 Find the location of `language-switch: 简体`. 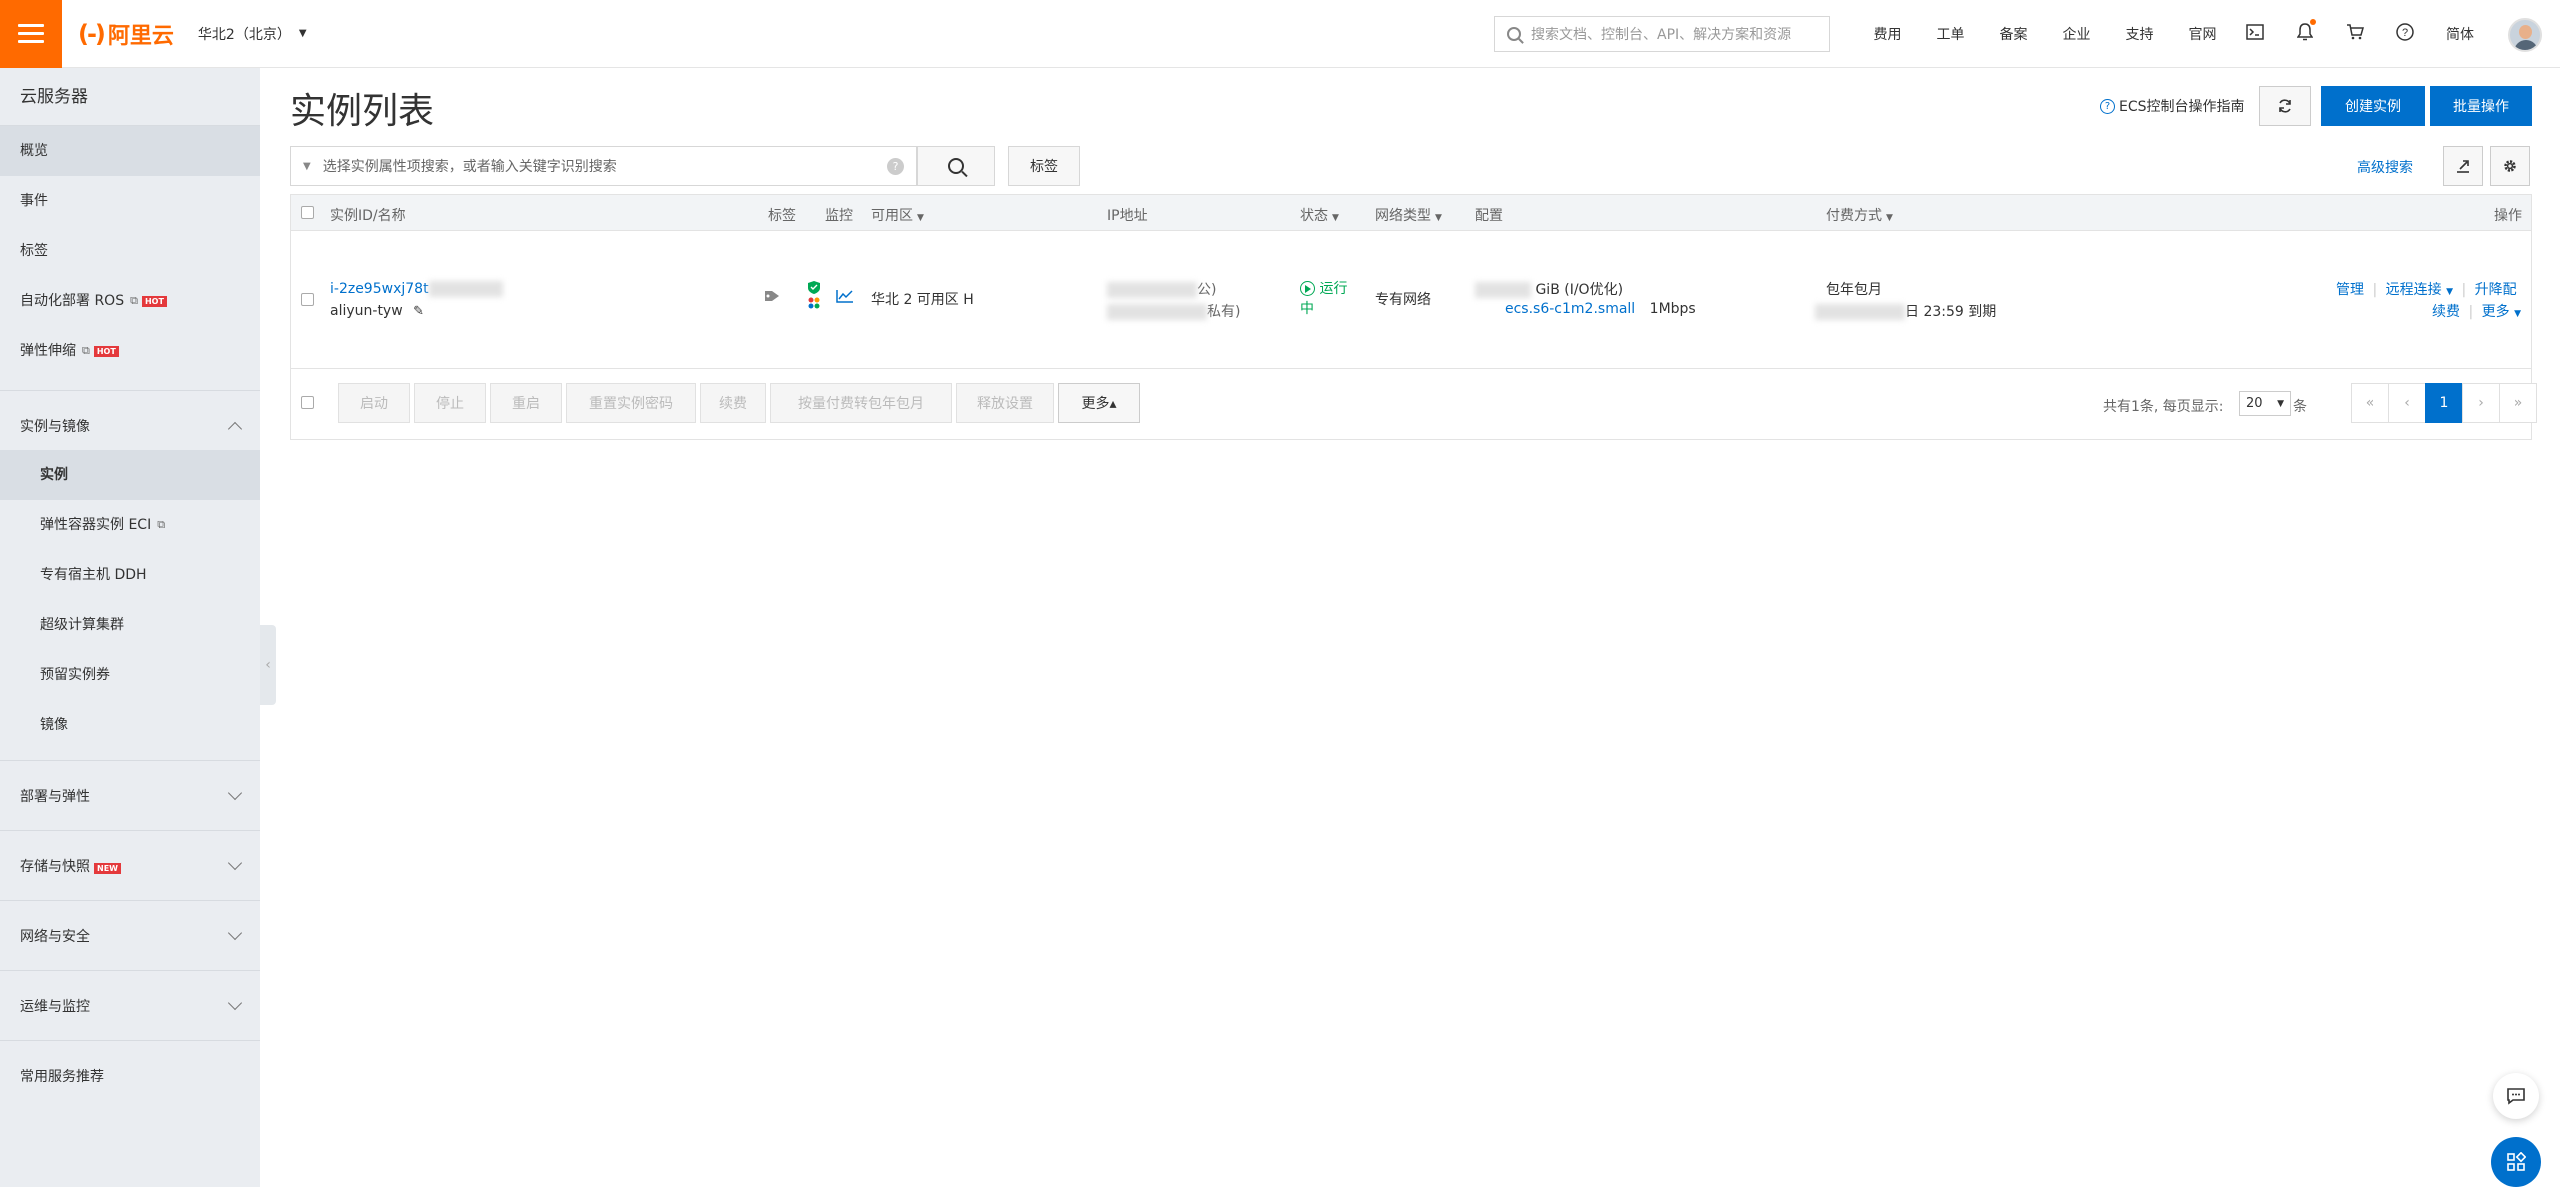

language-switch: 简体 is located at coordinates (2460, 34).